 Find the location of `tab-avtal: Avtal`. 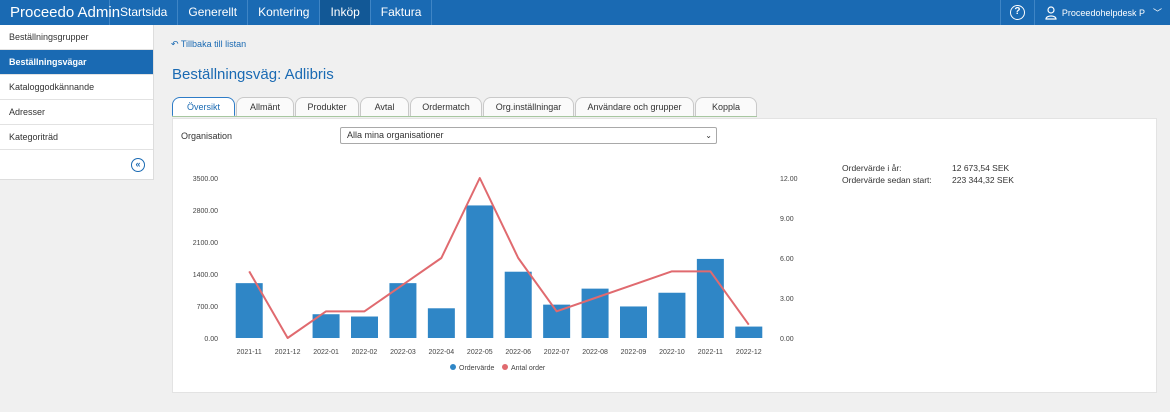

tab-avtal: Avtal is located at coordinates (384, 107).